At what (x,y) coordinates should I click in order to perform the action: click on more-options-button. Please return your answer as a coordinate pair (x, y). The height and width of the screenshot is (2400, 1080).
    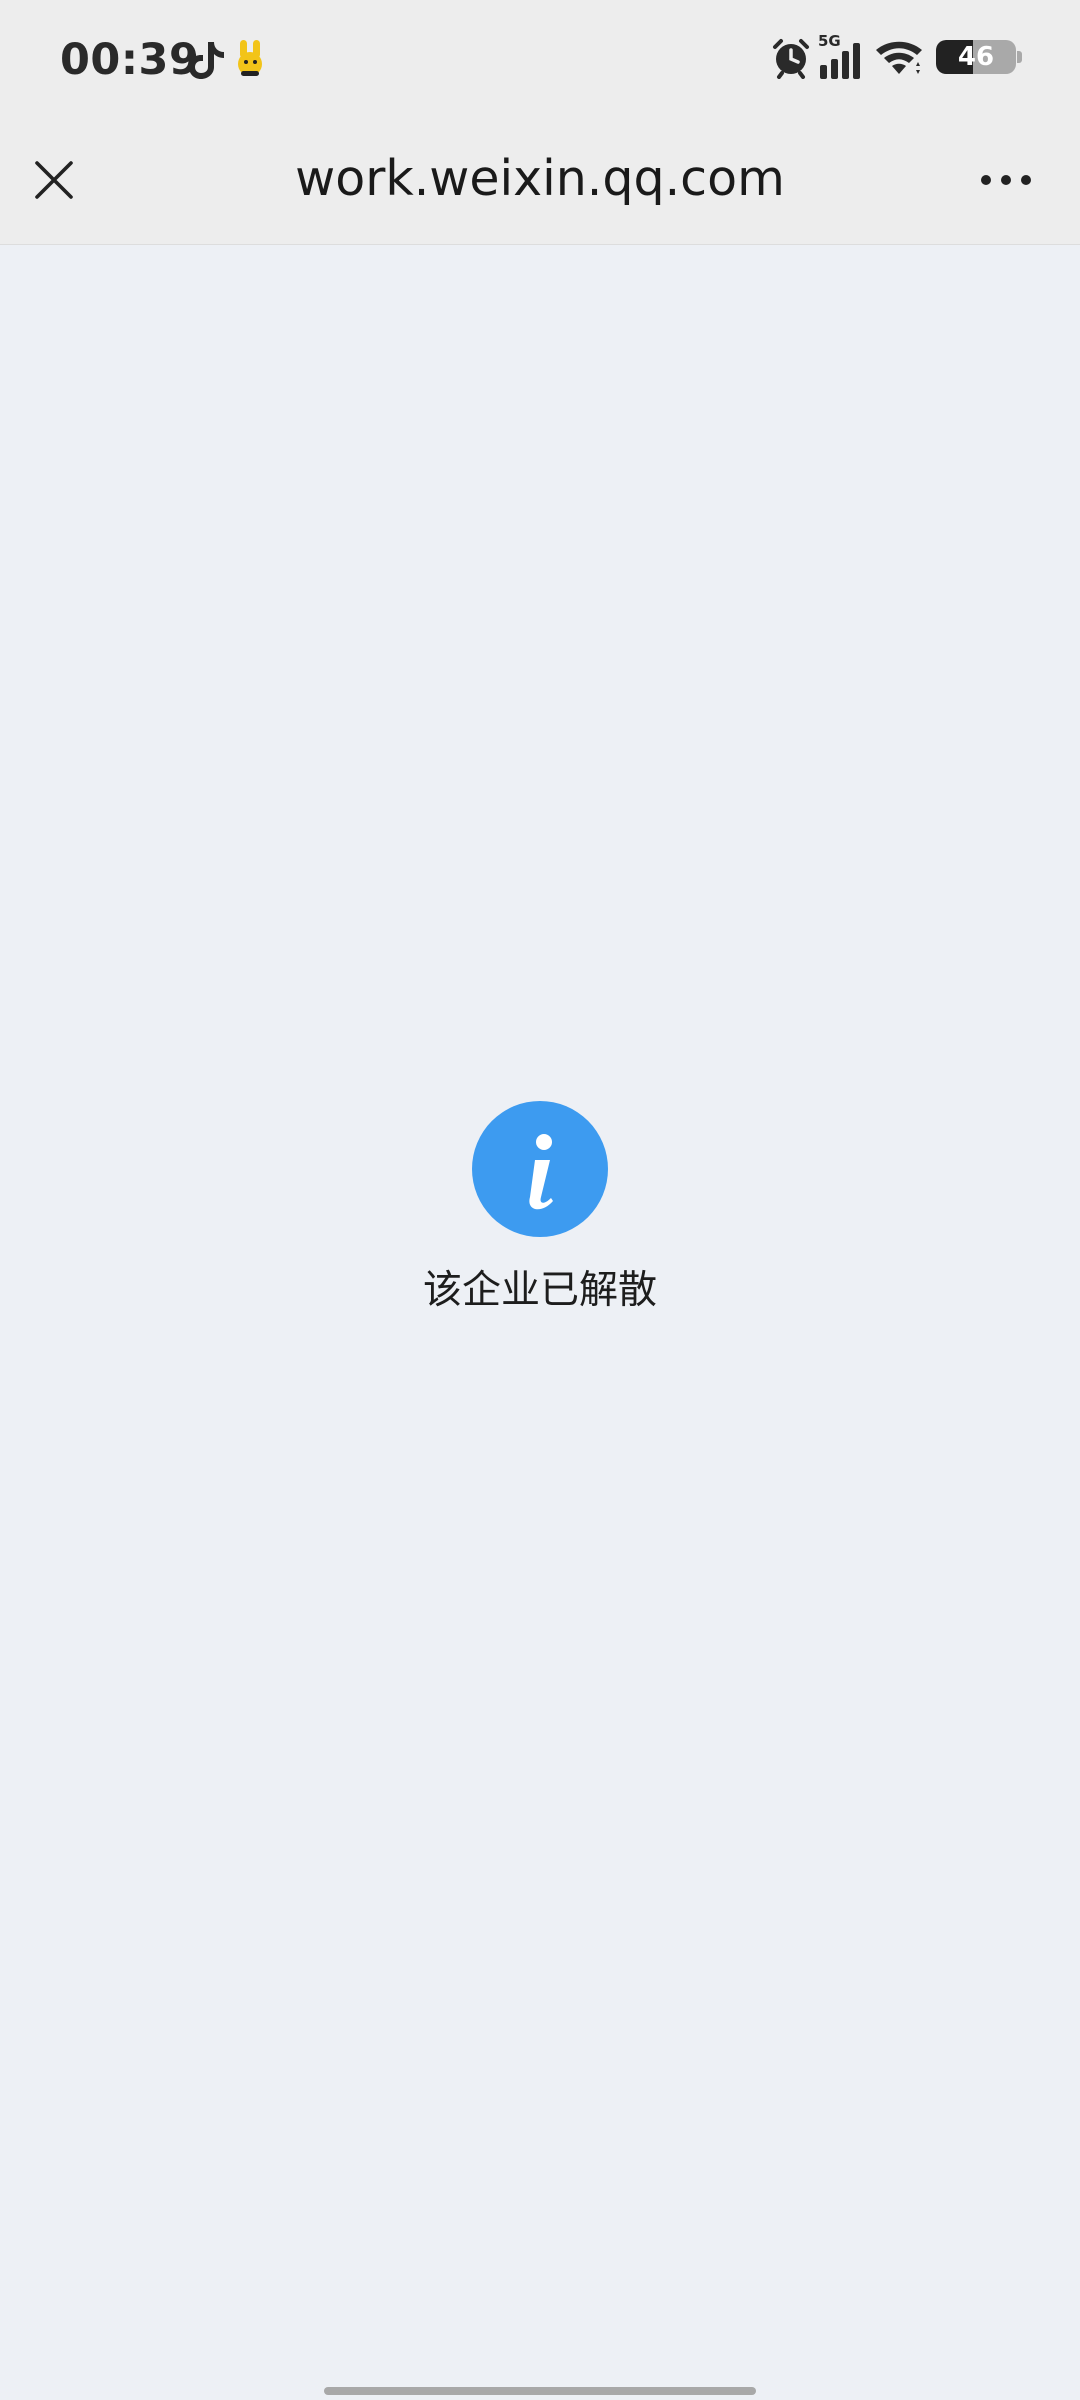
    Looking at the image, I should click on (1006, 180).